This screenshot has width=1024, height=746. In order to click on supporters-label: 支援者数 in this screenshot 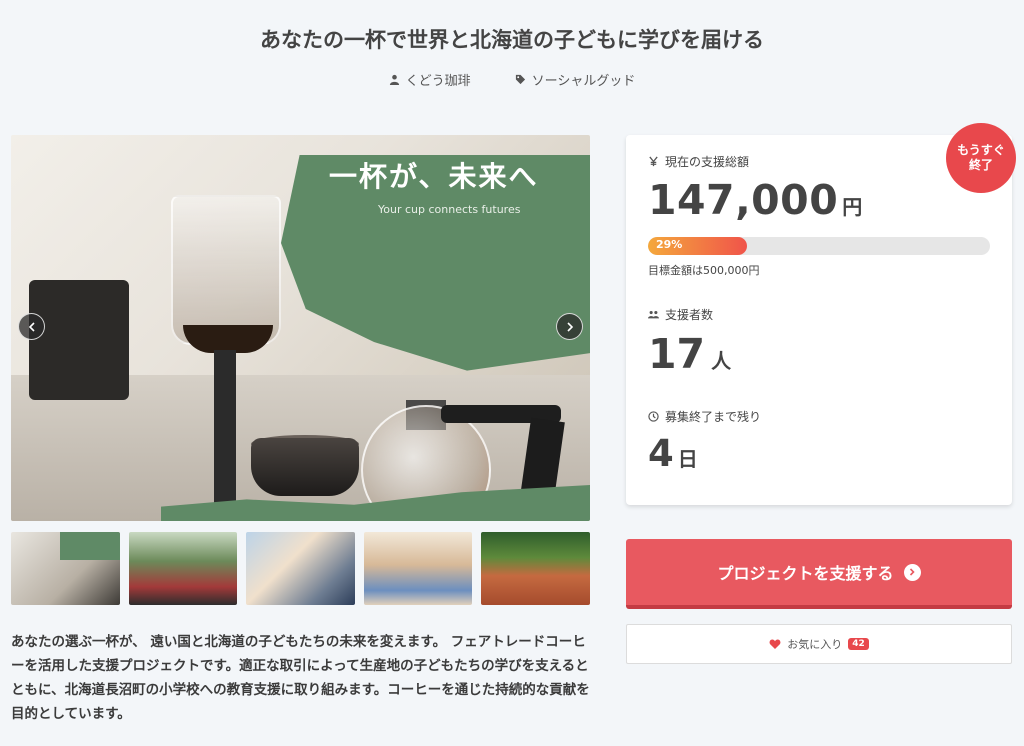, I will do `click(680, 314)`.